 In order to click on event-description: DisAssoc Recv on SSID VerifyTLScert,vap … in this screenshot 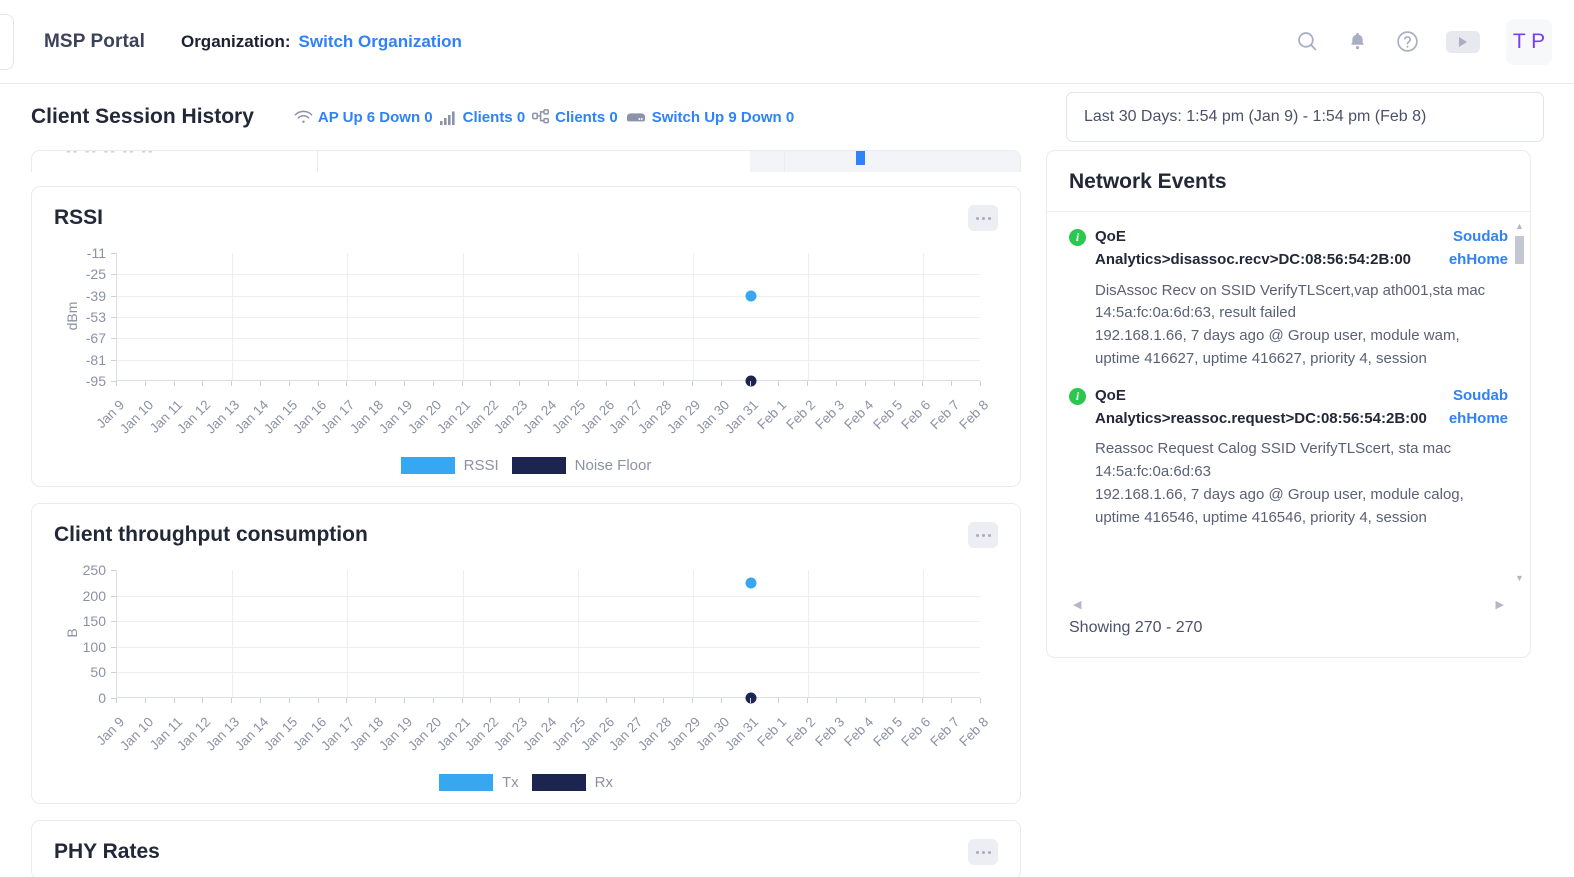, I will do `click(1290, 324)`.